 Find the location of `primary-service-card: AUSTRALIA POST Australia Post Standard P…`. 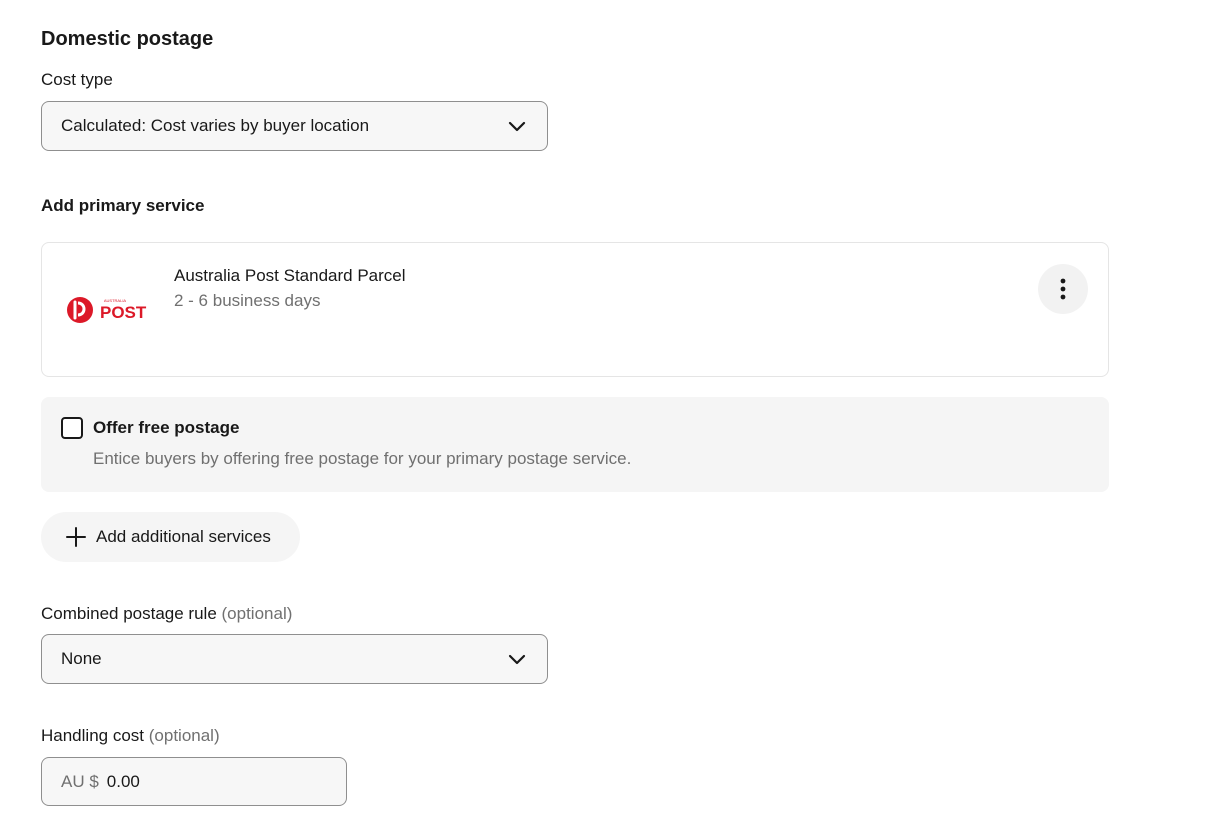

primary-service-card: AUSTRALIA POST Australia Post Standard P… is located at coordinates (575, 309).